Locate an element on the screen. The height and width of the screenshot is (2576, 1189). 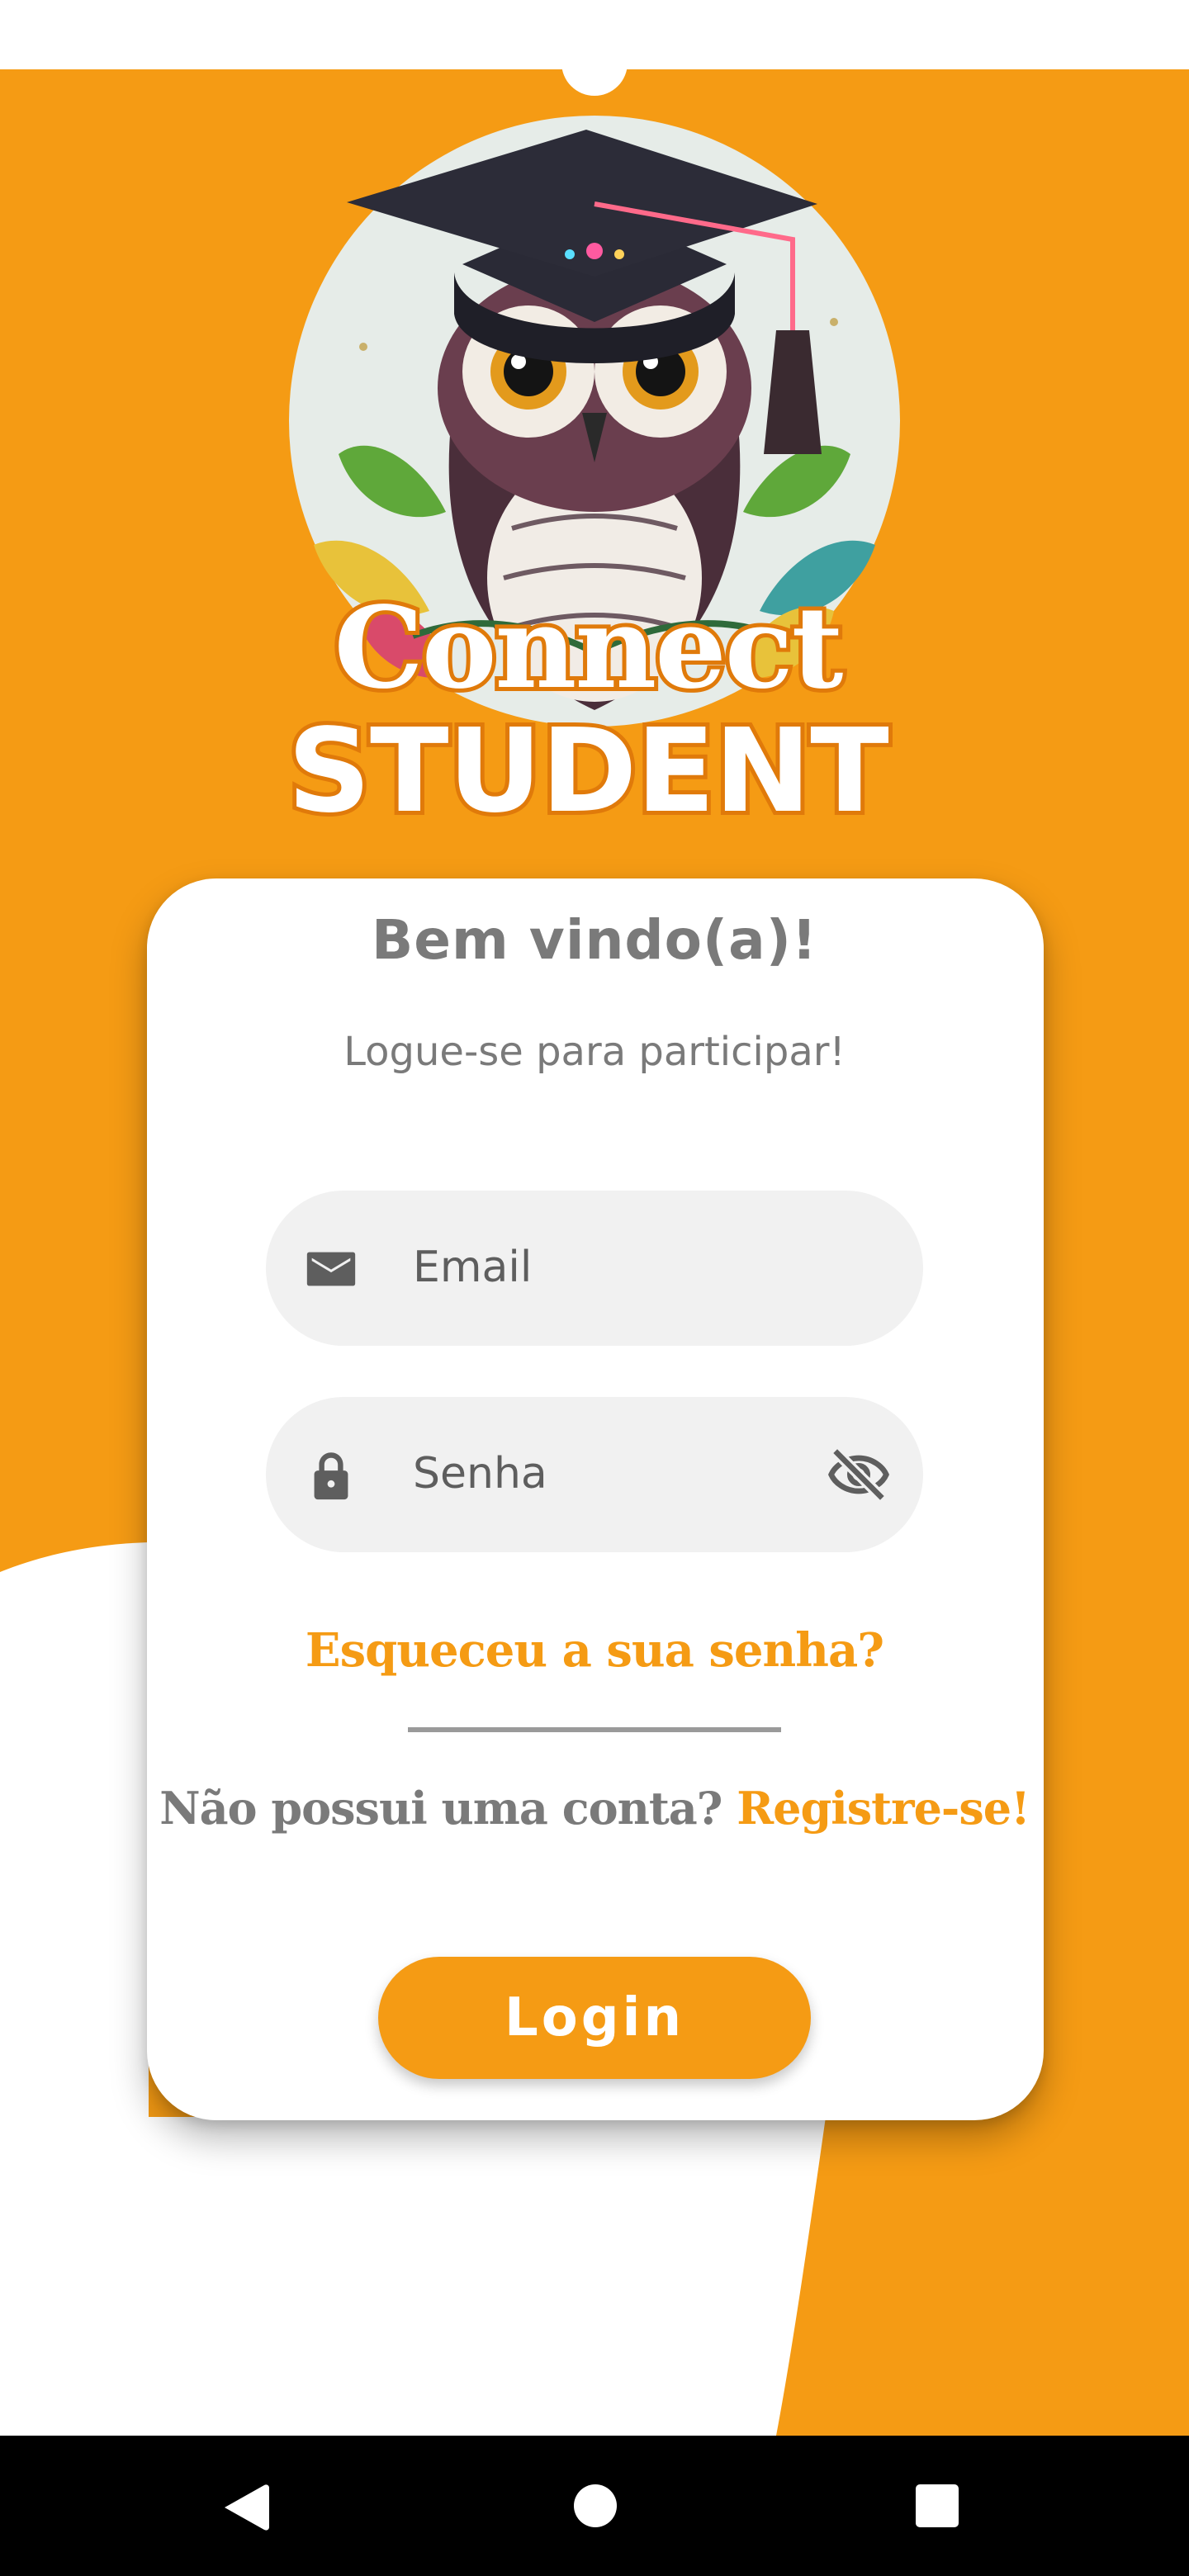
eye-off-icon is located at coordinates (859, 1475).